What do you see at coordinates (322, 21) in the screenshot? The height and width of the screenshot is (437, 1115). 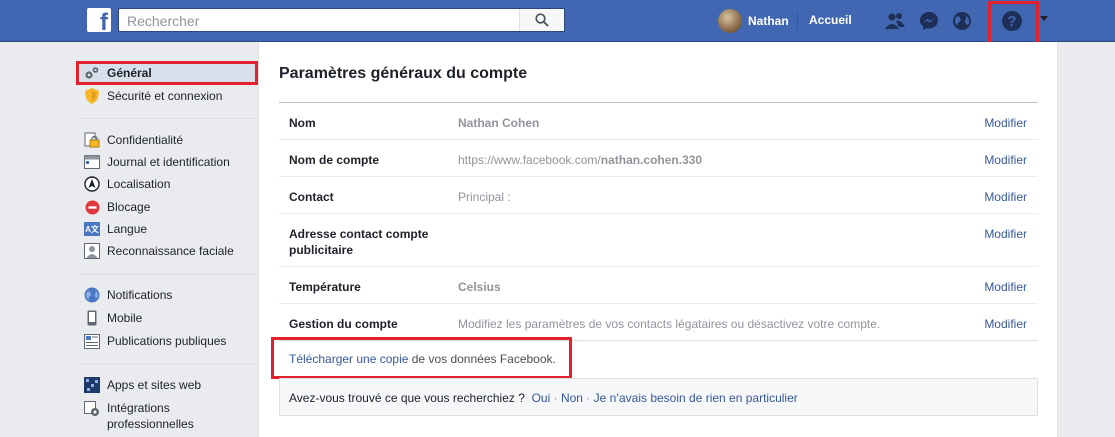 I see `search-input` at bounding box center [322, 21].